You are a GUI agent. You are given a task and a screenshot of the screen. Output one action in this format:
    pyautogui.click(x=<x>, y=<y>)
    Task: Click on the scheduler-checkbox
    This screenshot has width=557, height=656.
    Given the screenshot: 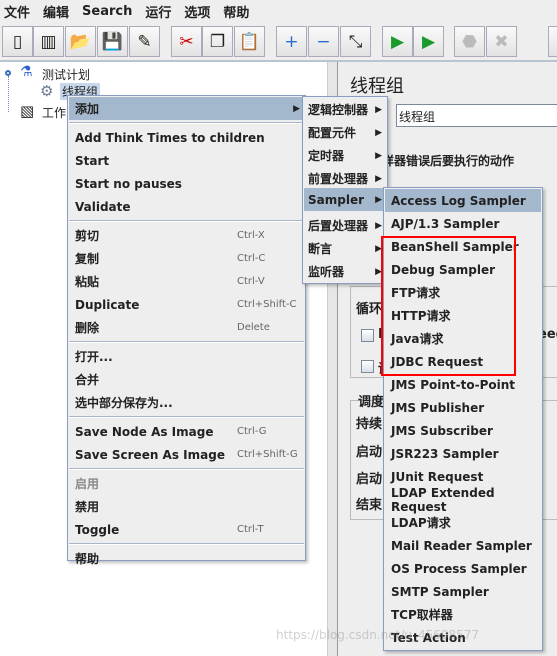 What is the action you would take?
    pyautogui.click(x=367, y=366)
    